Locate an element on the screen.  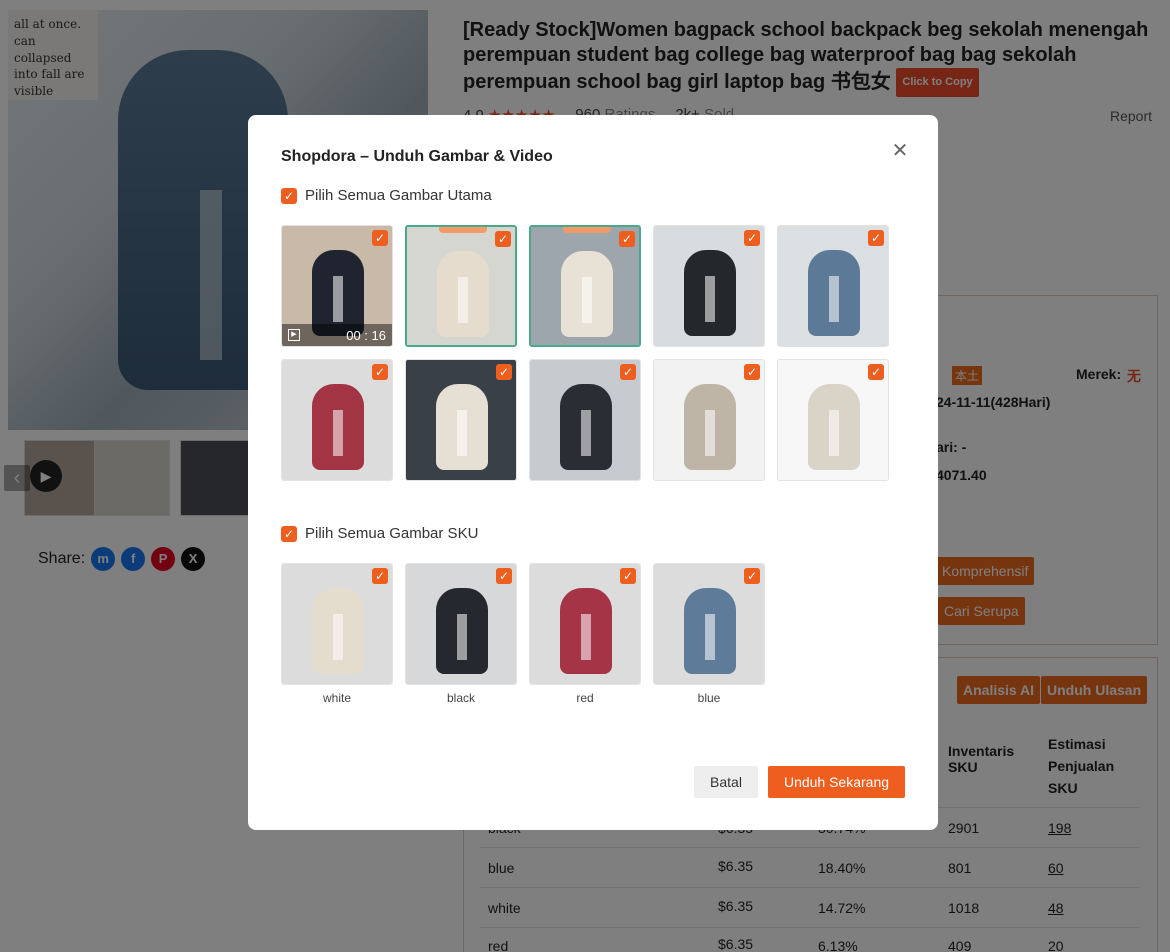
video-icon: ▶ is located at coordinates (294, 335).